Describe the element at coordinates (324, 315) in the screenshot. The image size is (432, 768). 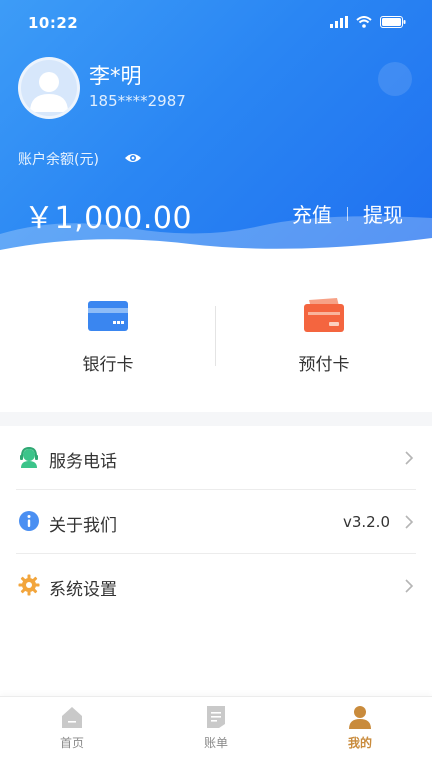
I see `prepaid-card-icon` at that location.